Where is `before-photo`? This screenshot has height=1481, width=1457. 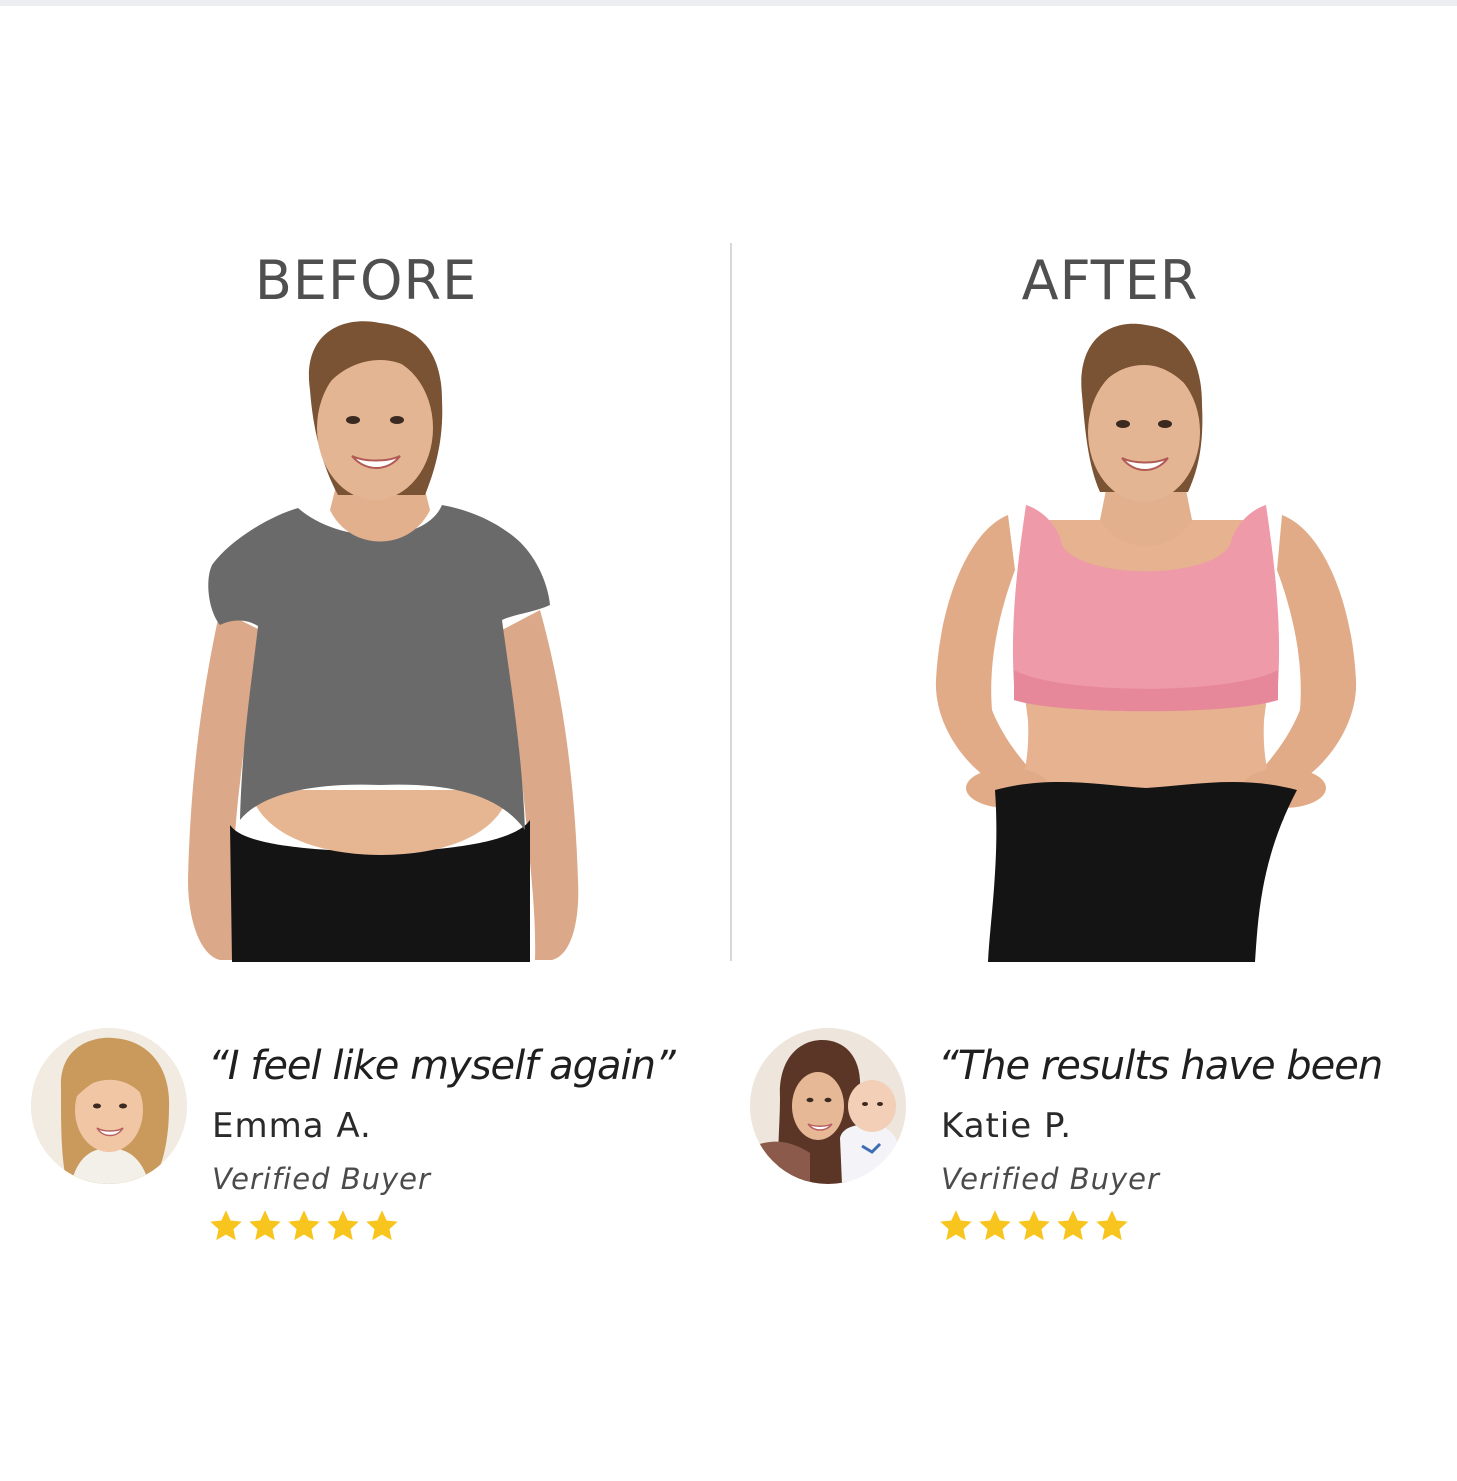 before-photo is located at coordinates (383, 641).